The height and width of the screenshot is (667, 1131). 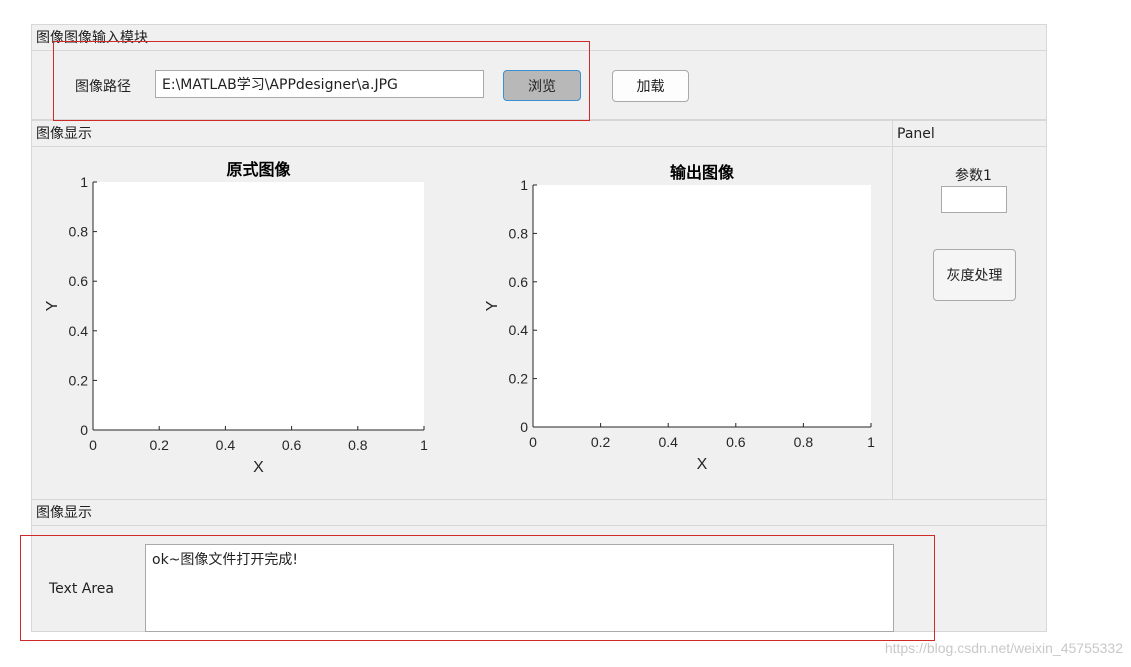 I want to click on image-display-panel-title: 图像显示, so click(x=462, y=134).